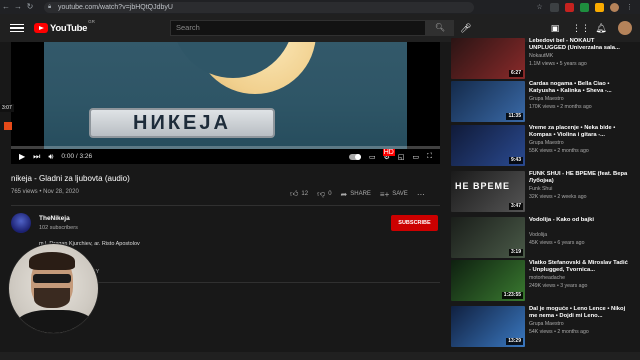 This screenshot has width=640, height=360. What do you see at coordinates (488, 326) in the screenshot?
I see `video-thumbnail: 13:29` at bounding box center [488, 326].